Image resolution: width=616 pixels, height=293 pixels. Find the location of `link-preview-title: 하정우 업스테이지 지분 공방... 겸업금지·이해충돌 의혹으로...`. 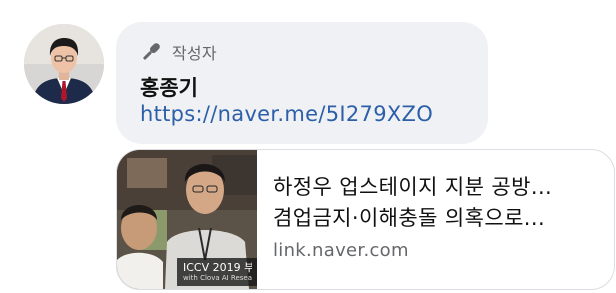

link-preview-title: 하정우 업스테이지 지분 공방... 겸업금지·이해충돌 의혹으로... is located at coordinates (435, 203).